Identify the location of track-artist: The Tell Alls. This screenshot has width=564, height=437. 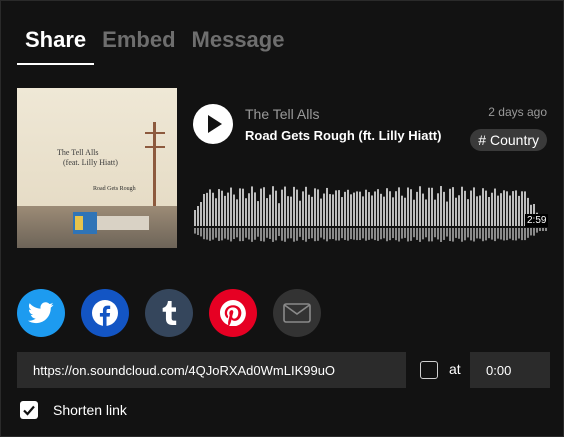
(282, 114).